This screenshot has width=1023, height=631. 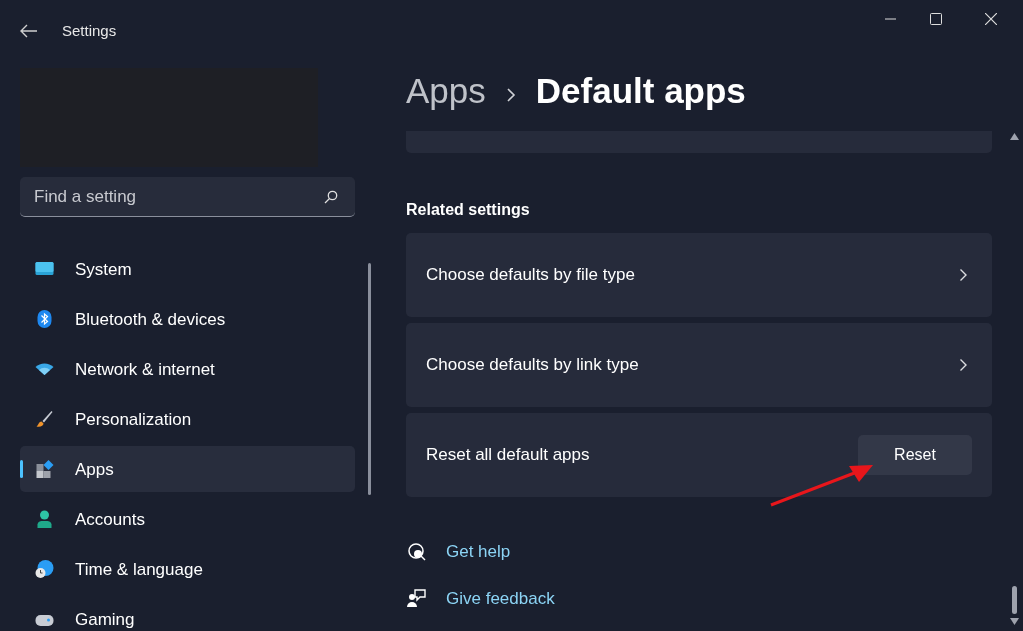 I want to click on reset-button: Reset, so click(x=915, y=455).